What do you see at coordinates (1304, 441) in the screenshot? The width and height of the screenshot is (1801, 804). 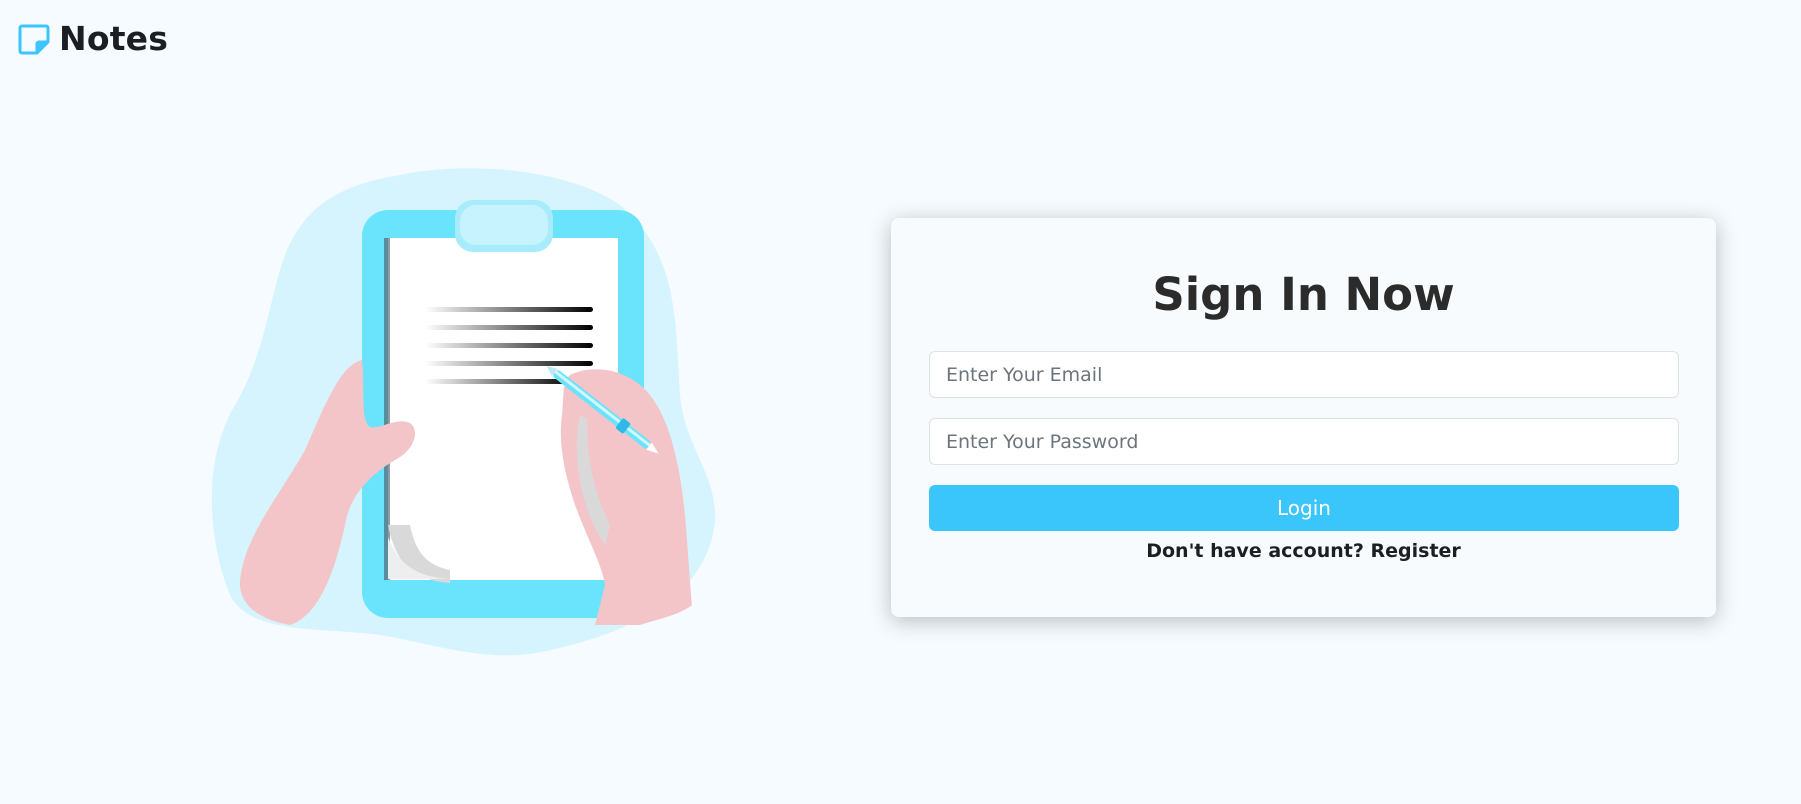 I see `password-field` at bounding box center [1304, 441].